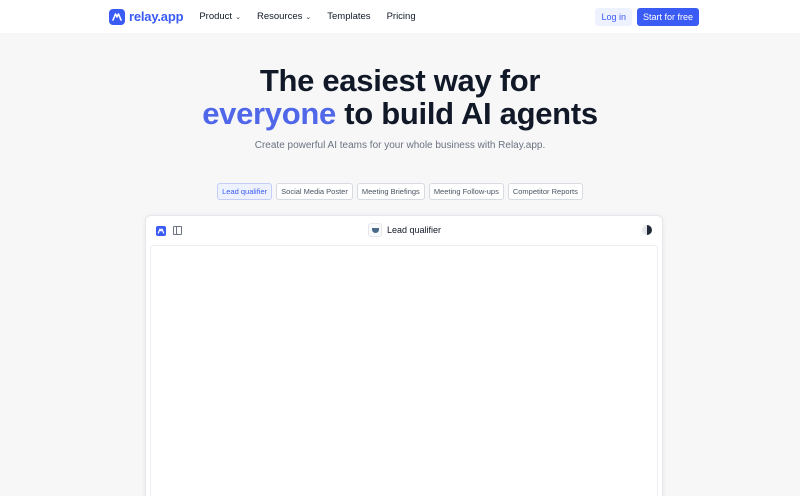  Describe the element at coordinates (390, 191) in the screenshot. I see `tab-meeting-briefings: Meeting Briefings` at that location.